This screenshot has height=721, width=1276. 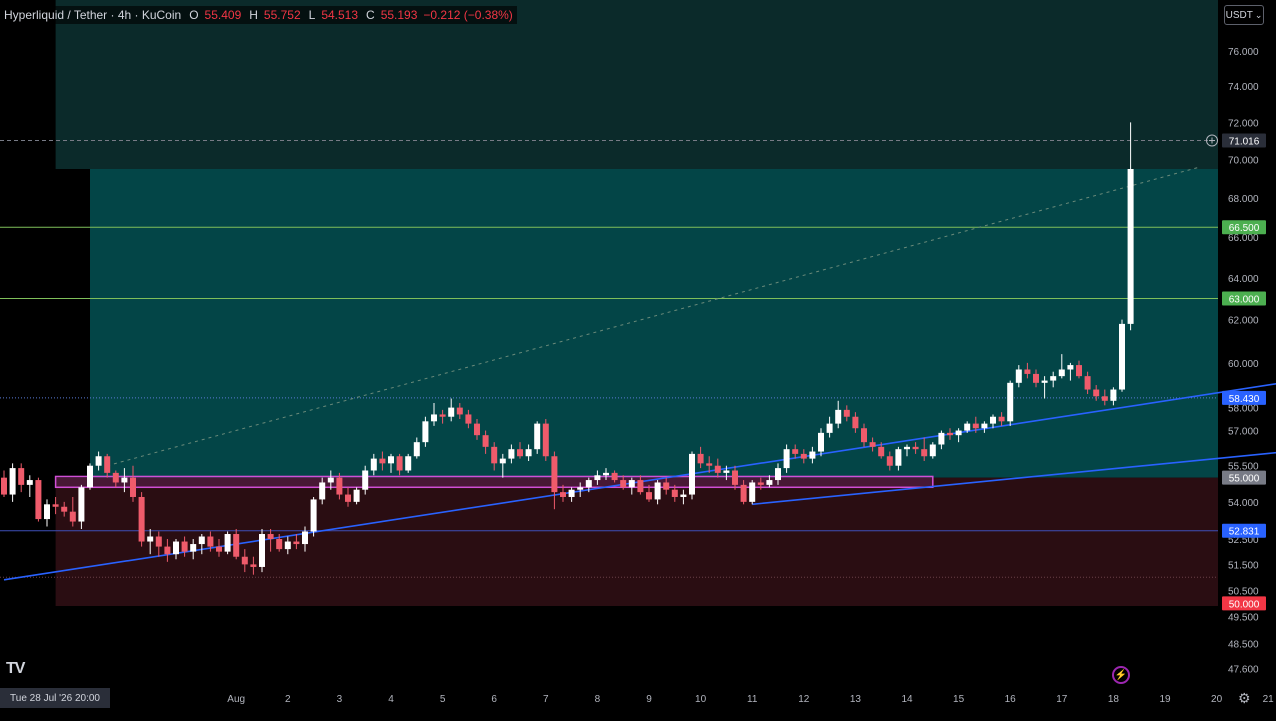 I want to click on time-tick-label: 9, so click(x=649, y=699).